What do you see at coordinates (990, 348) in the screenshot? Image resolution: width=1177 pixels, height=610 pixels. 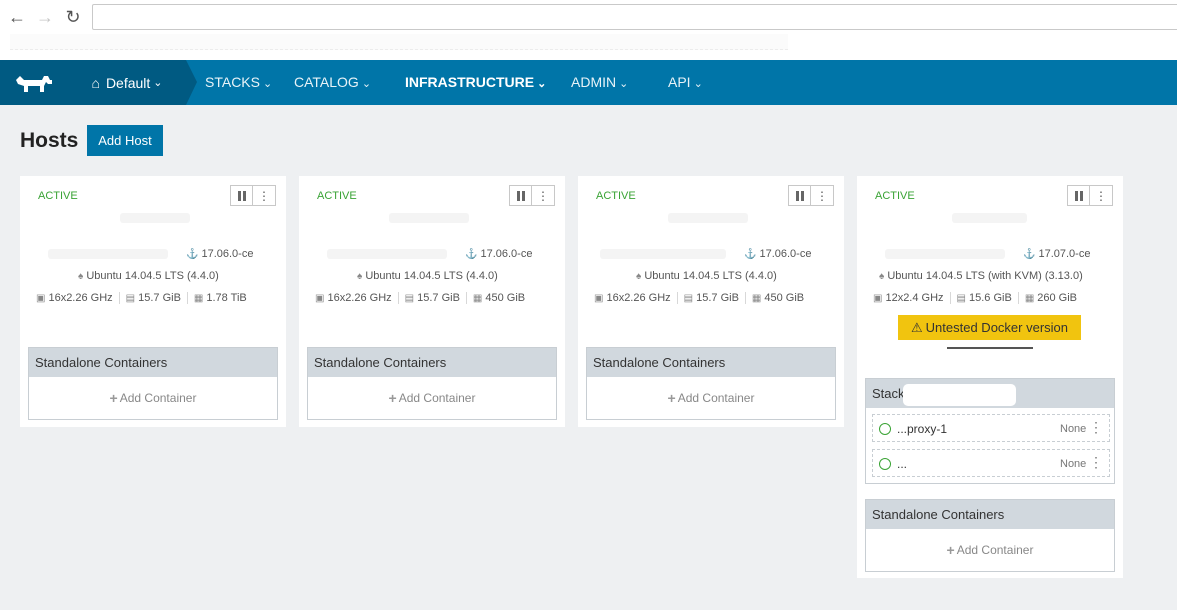 I see `divider` at bounding box center [990, 348].